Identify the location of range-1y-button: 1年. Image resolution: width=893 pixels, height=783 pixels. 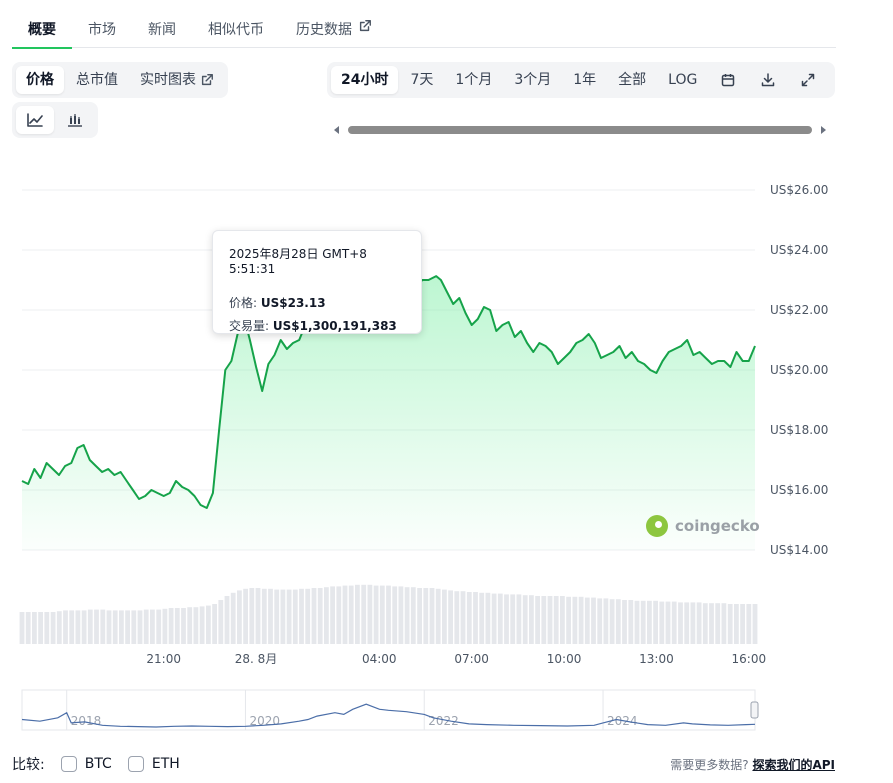
(584, 80).